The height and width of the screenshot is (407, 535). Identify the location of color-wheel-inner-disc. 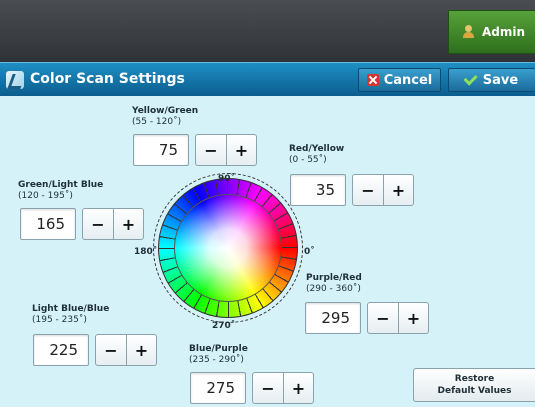
(228, 248).